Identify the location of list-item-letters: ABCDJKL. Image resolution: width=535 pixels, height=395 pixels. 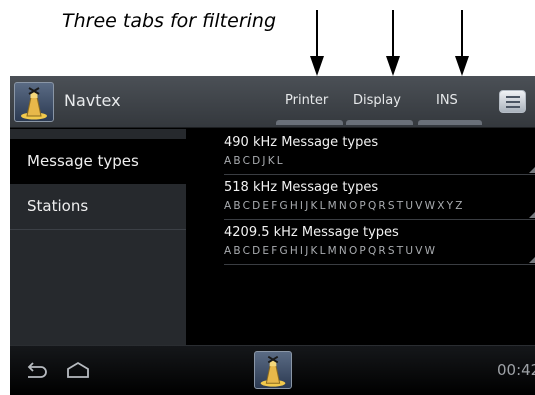
(254, 161).